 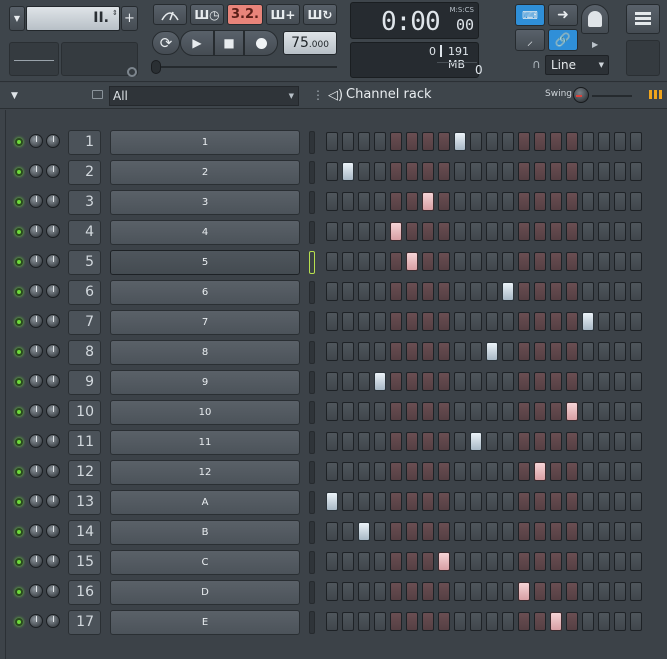 What do you see at coordinates (563, 40) in the screenshot?
I see `link-chain-icon: 🔗` at bounding box center [563, 40].